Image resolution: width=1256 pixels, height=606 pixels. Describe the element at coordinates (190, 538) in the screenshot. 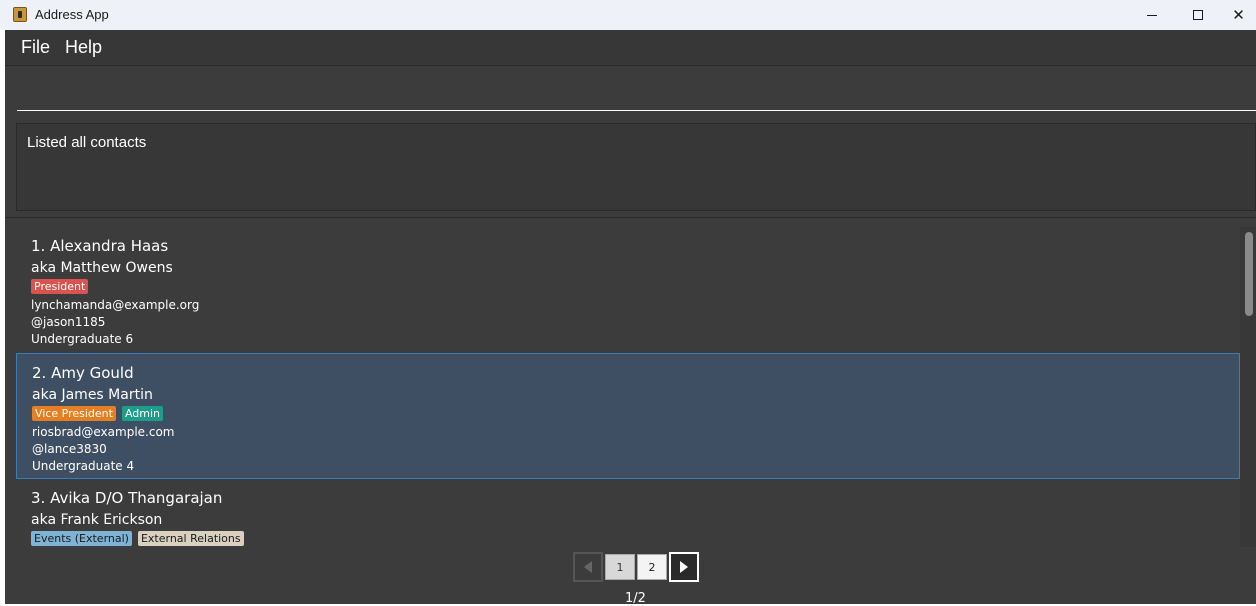

I see `tag-external-relations: External Relations` at that location.